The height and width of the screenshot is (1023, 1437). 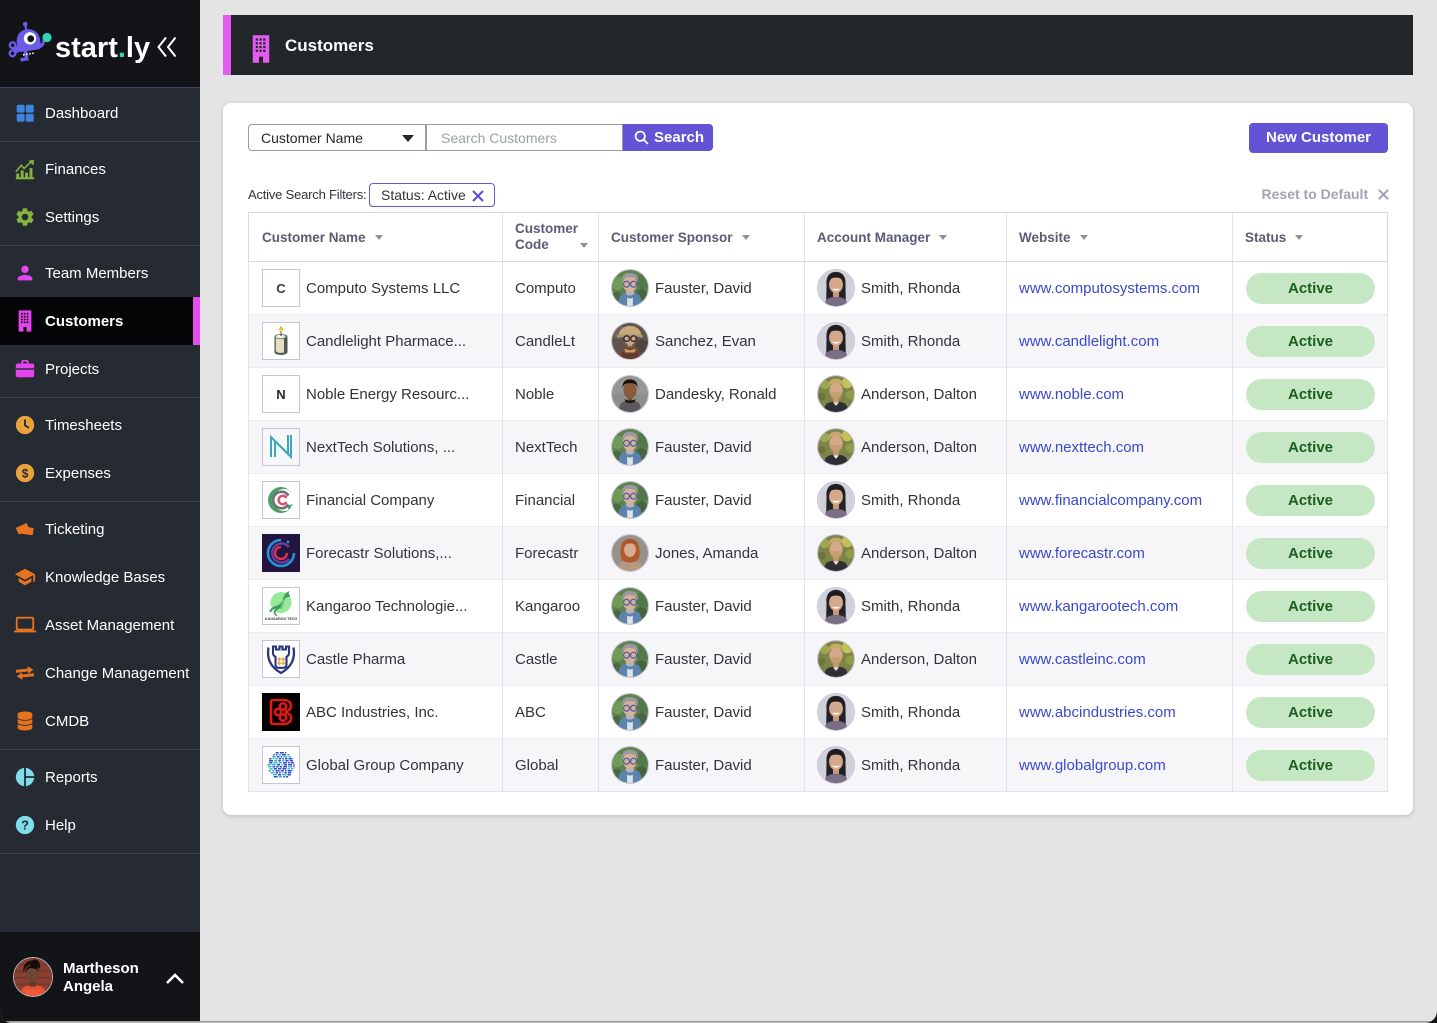 What do you see at coordinates (281, 288) in the screenshot?
I see `svg-text: C` at bounding box center [281, 288].